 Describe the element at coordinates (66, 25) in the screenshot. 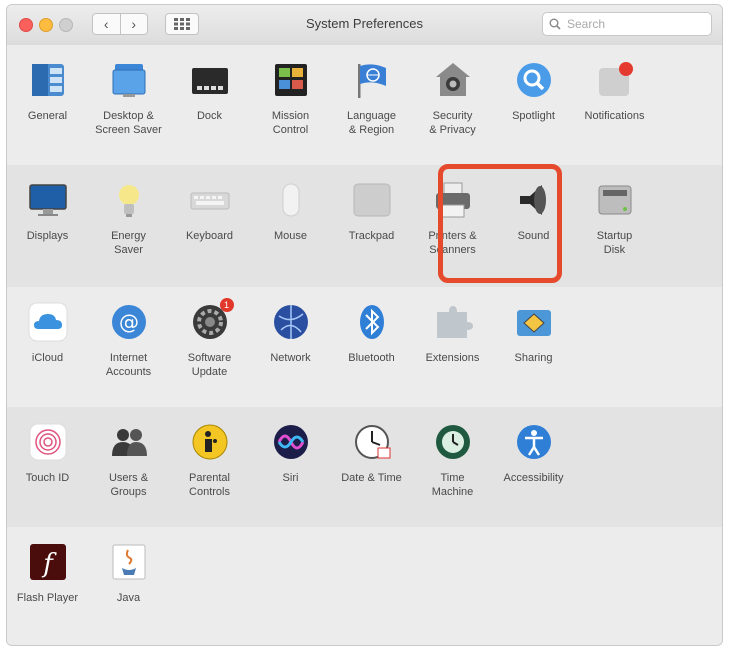

I see `zoom-window-button` at that location.